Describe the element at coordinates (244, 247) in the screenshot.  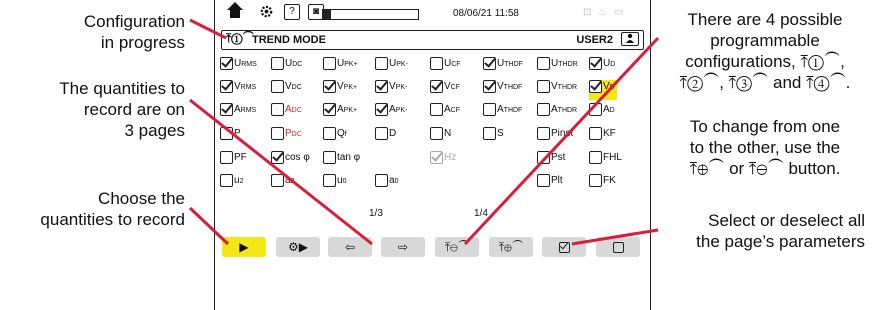
I see `fkey-next-page-button: ▶` at that location.